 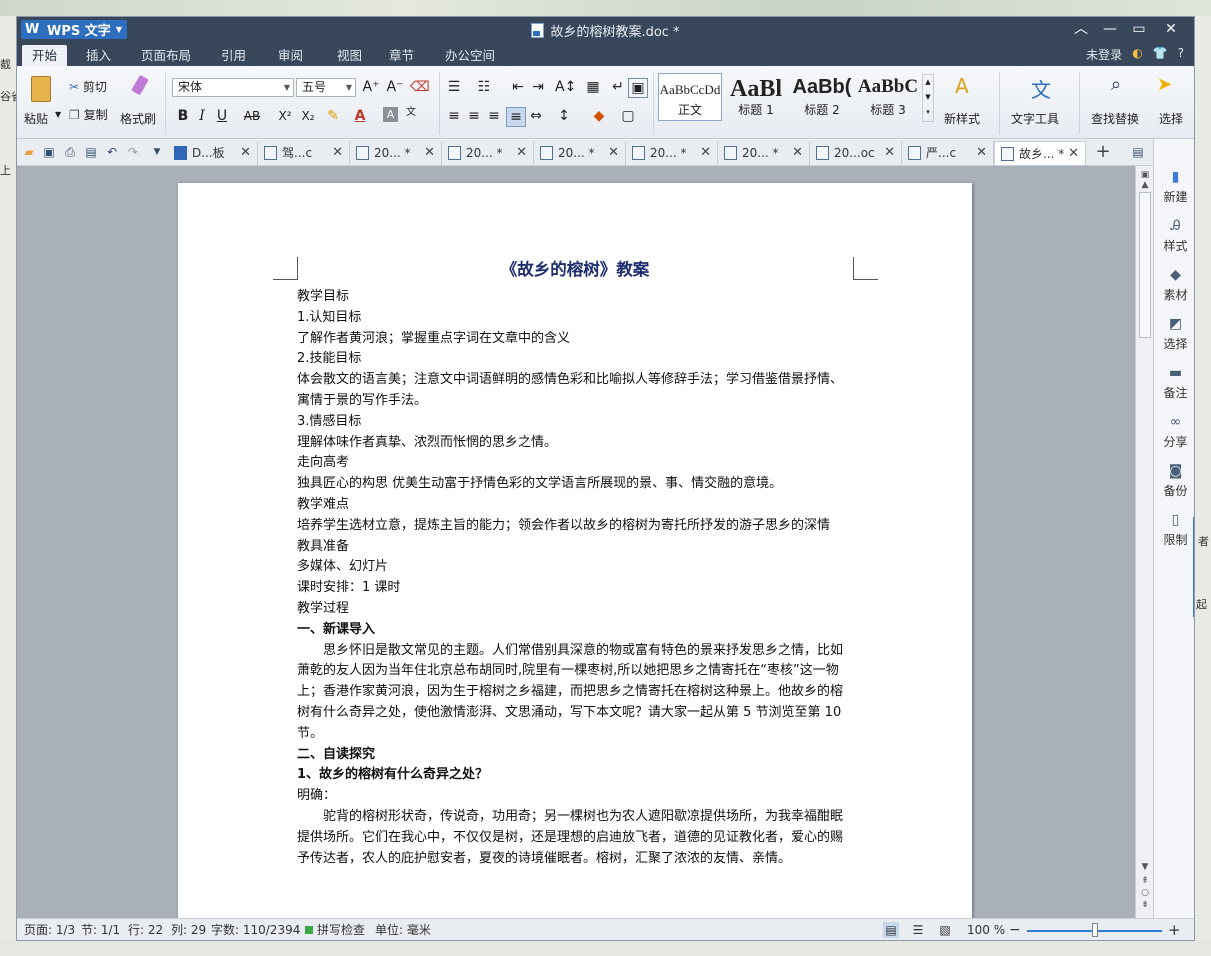 What do you see at coordinates (36, 118) in the screenshot?
I see `paste-label: 粘贴` at bounding box center [36, 118].